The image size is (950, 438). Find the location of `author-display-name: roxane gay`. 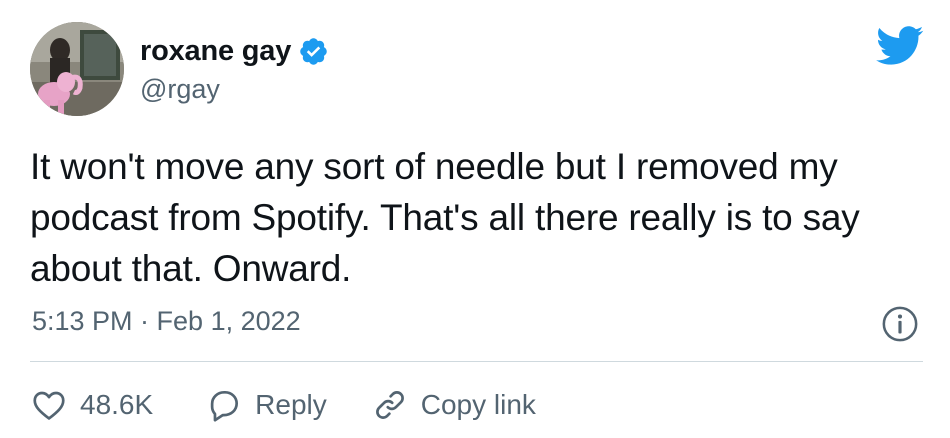

author-display-name: roxane gay is located at coordinates (215, 51).